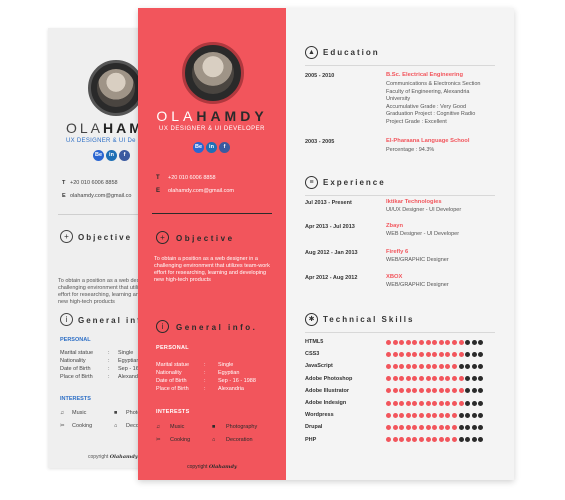  What do you see at coordinates (311, 439) in the screenshot?
I see `skill-label: PHP` at bounding box center [311, 439].